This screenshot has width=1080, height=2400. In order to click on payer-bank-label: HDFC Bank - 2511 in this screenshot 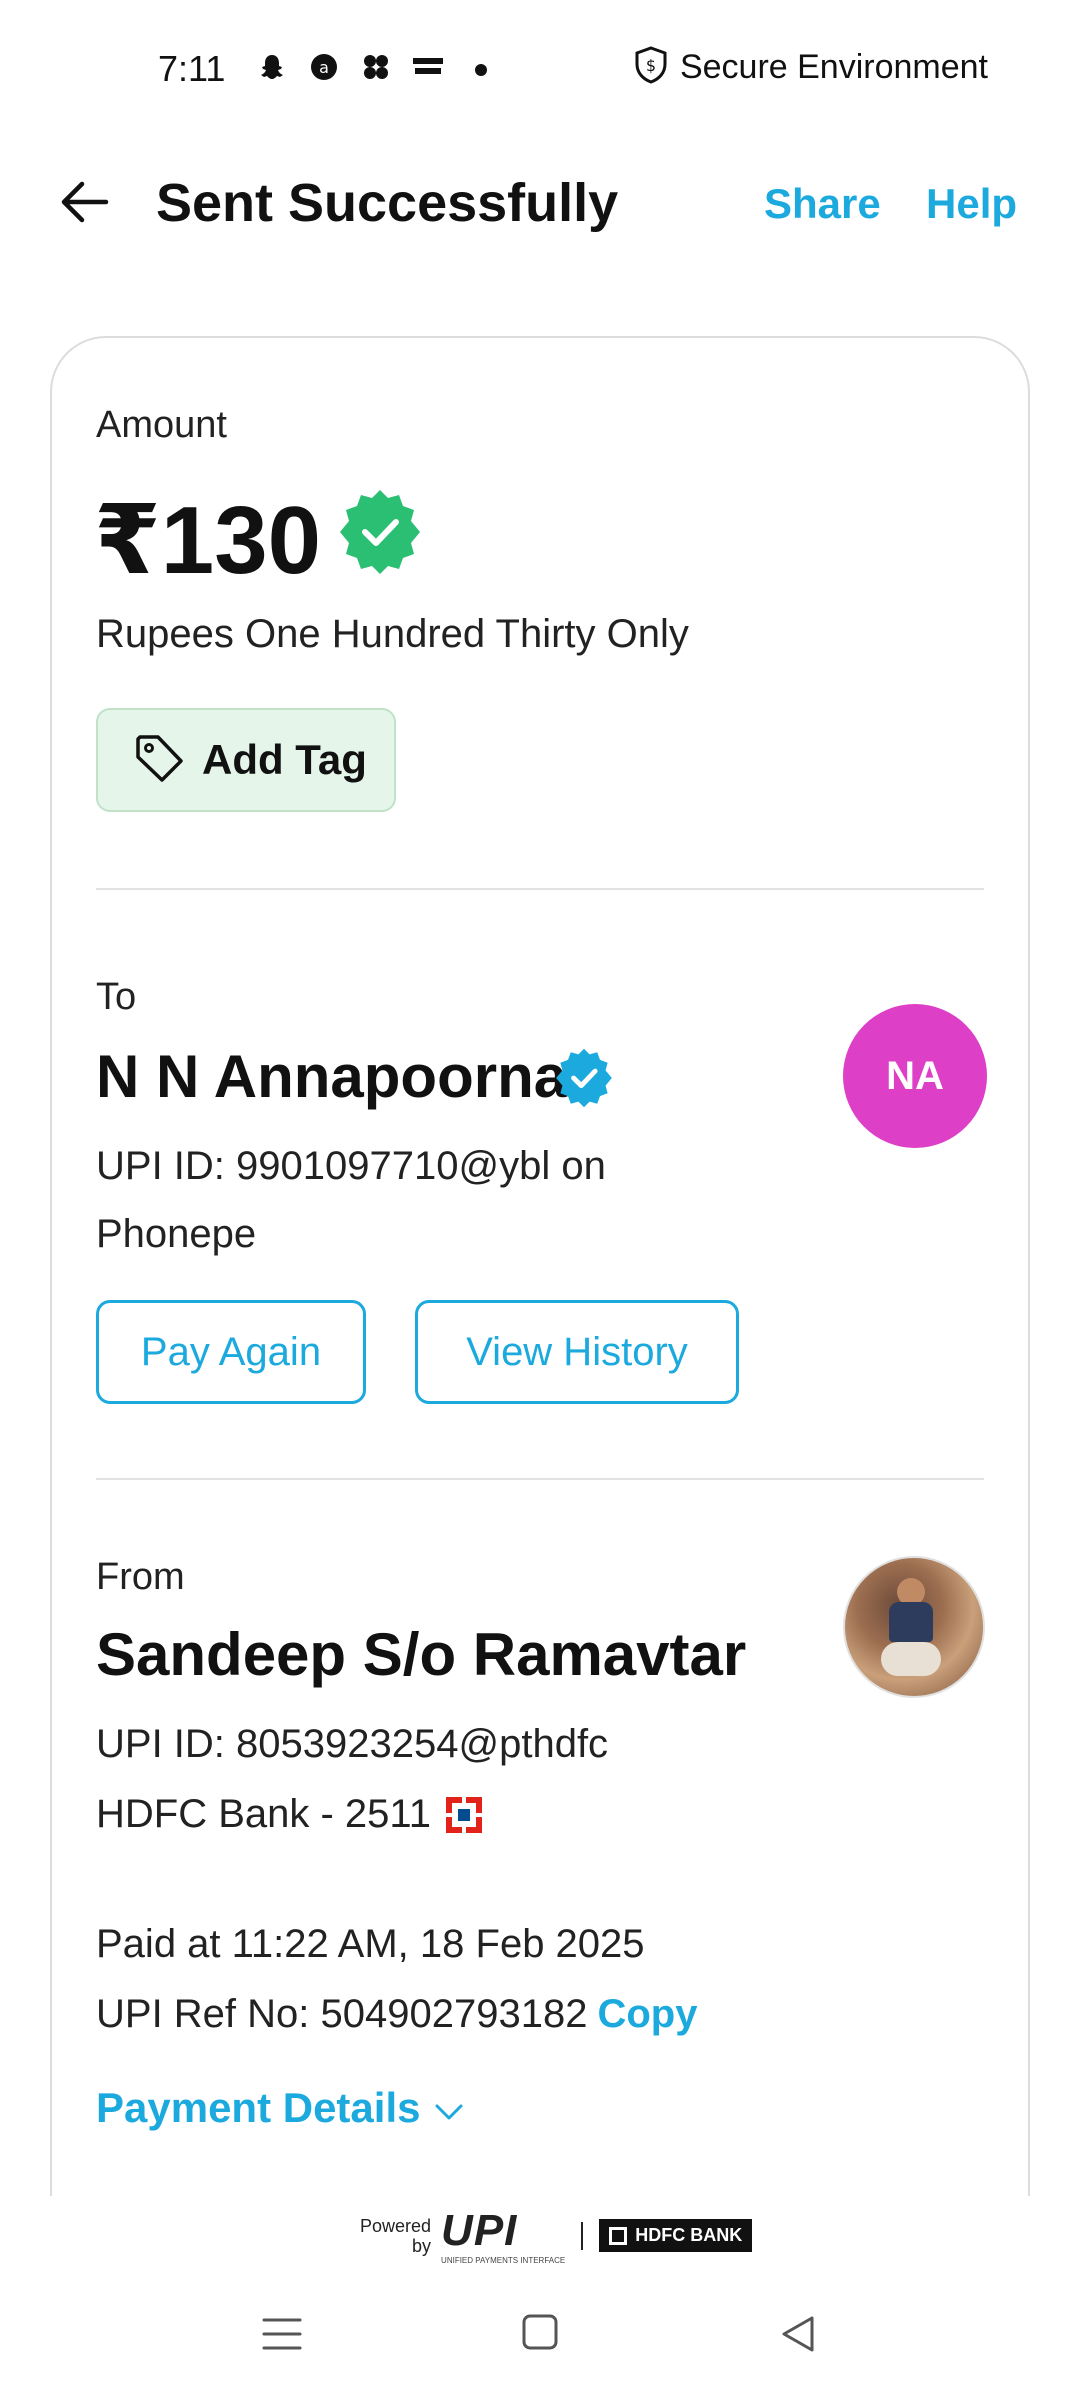, I will do `click(263, 1814)`.